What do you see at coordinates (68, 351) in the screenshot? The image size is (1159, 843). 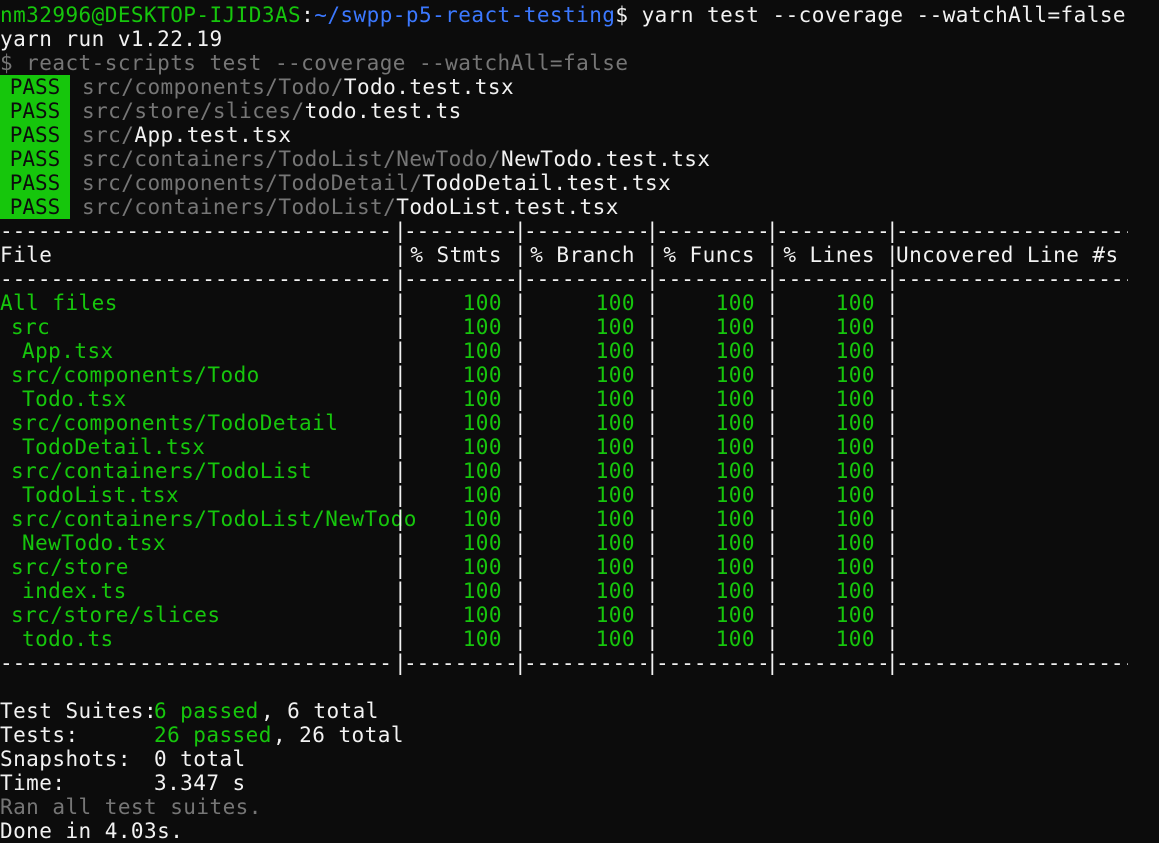 I see `coverage-file-name: App.tsx` at bounding box center [68, 351].